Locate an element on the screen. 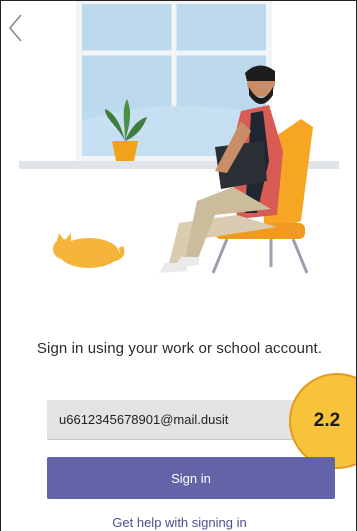 Image resolution: width=357 pixels, height=531 pixels. help-signin-link: Get help with signing in is located at coordinates (178, 522).